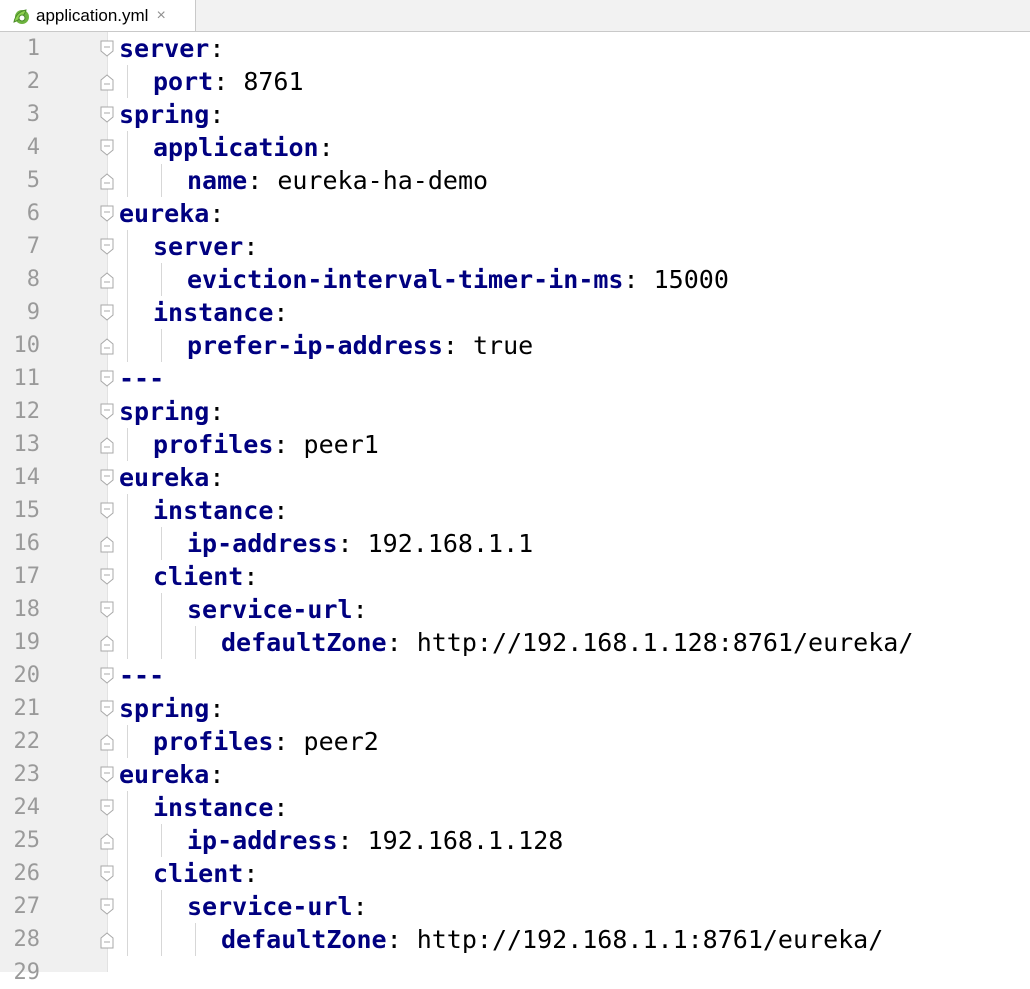 The height and width of the screenshot is (989, 1030). I want to click on code-line: 10 prefer-ip-address: true, so click(515, 345).